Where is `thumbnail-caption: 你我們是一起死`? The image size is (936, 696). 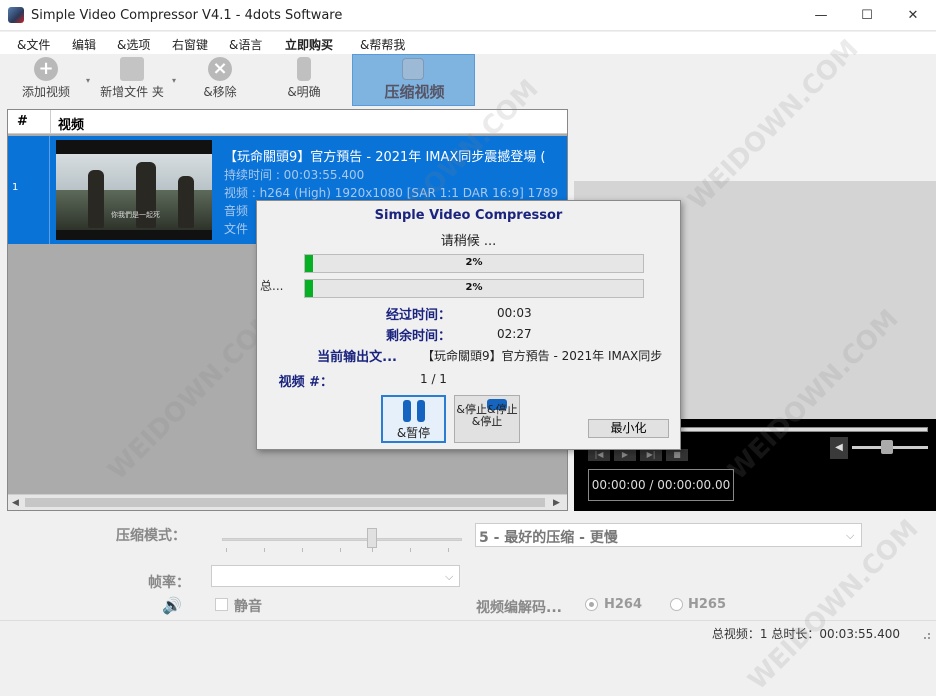 thumbnail-caption: 你我們是一起死 is located at coordinates (135, 215).